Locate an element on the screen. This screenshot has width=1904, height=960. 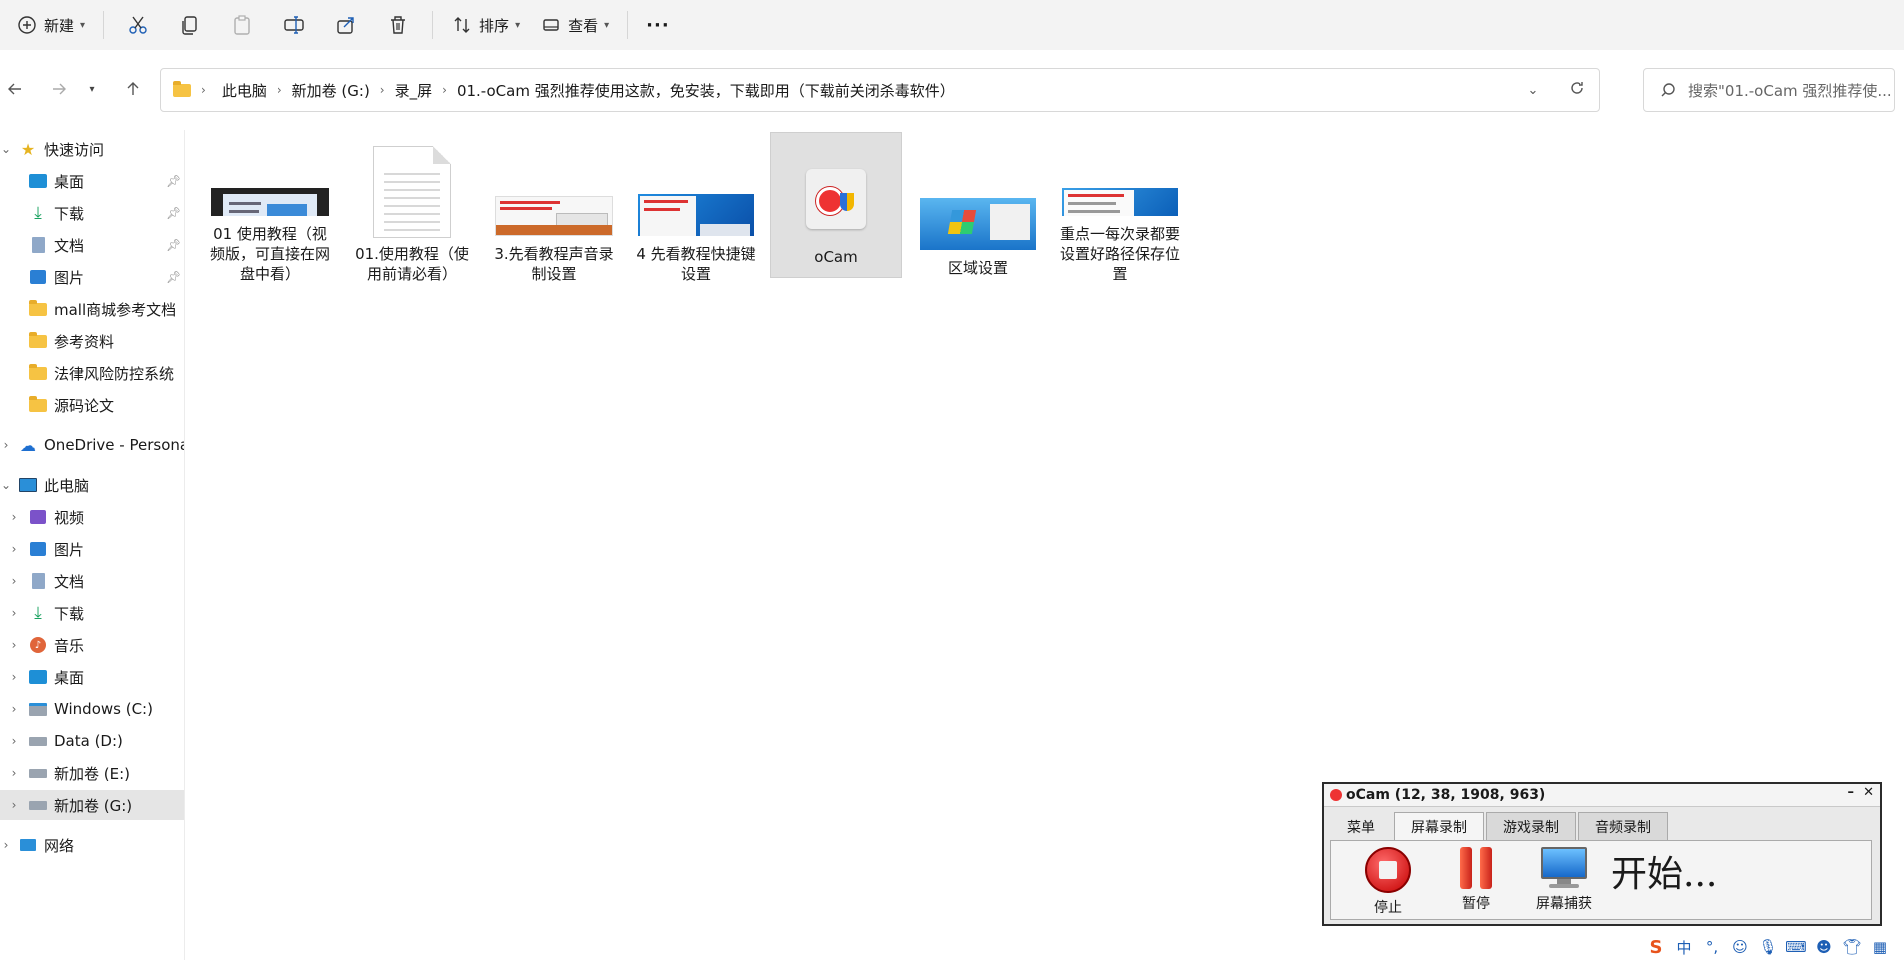
clipboard-icon is located at coordinates (242, 25).